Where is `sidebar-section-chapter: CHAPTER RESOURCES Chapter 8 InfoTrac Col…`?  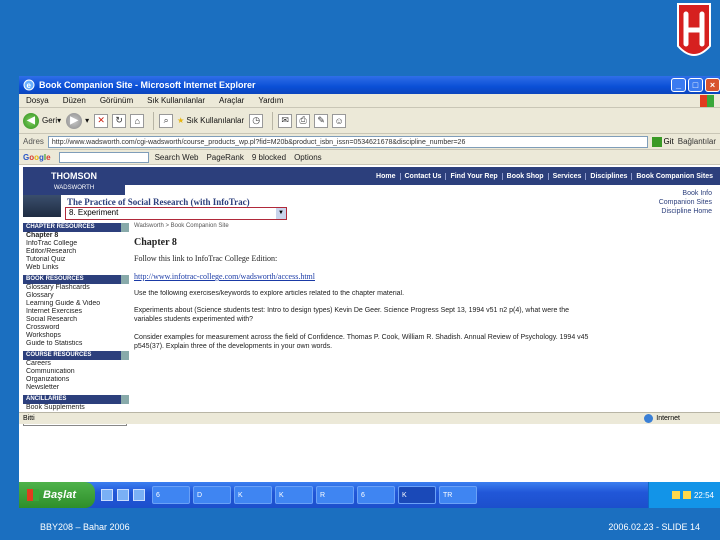
sidebar-section-chapter: CHAPTER RESOURCES Chapter 8 InfoTrac Col… is located at coordinates (76, 247).